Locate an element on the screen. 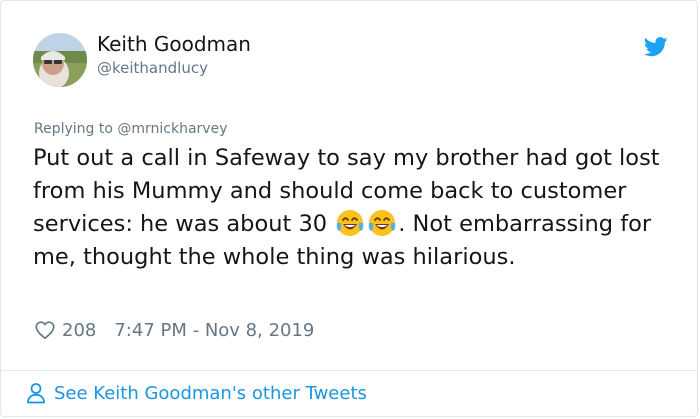 This screenshot has width=700, height=419. see-other-tweets-link: See Keith Goodman's other Tweets is located at coordinates (196, 393).